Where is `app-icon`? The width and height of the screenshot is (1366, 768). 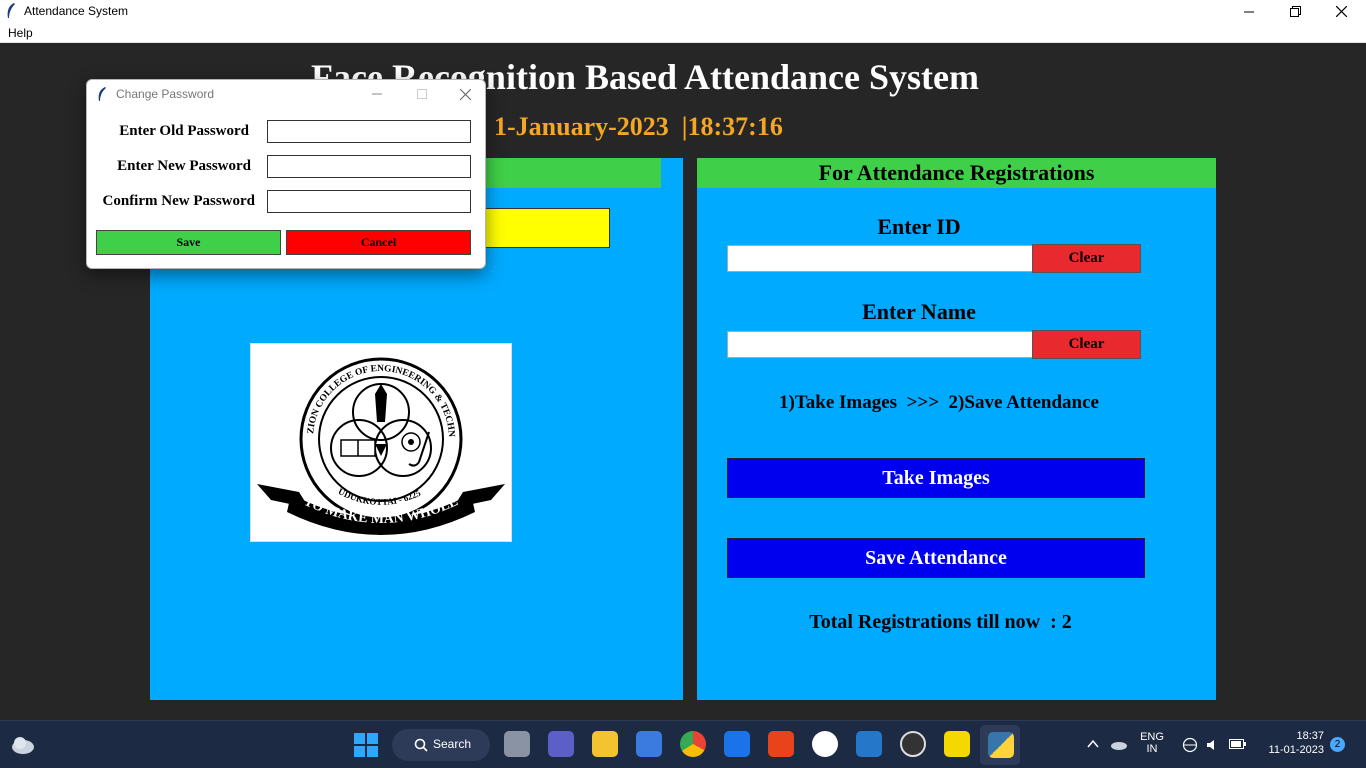
app-icon is located at coordinates (825, 744).